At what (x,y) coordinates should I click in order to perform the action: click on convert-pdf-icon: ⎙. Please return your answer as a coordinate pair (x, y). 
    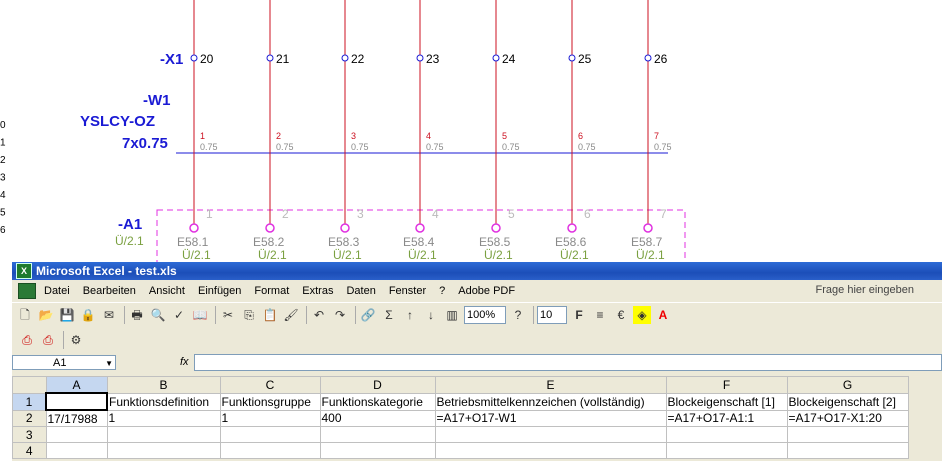
    Looking at the image, I should click on (27, 340).